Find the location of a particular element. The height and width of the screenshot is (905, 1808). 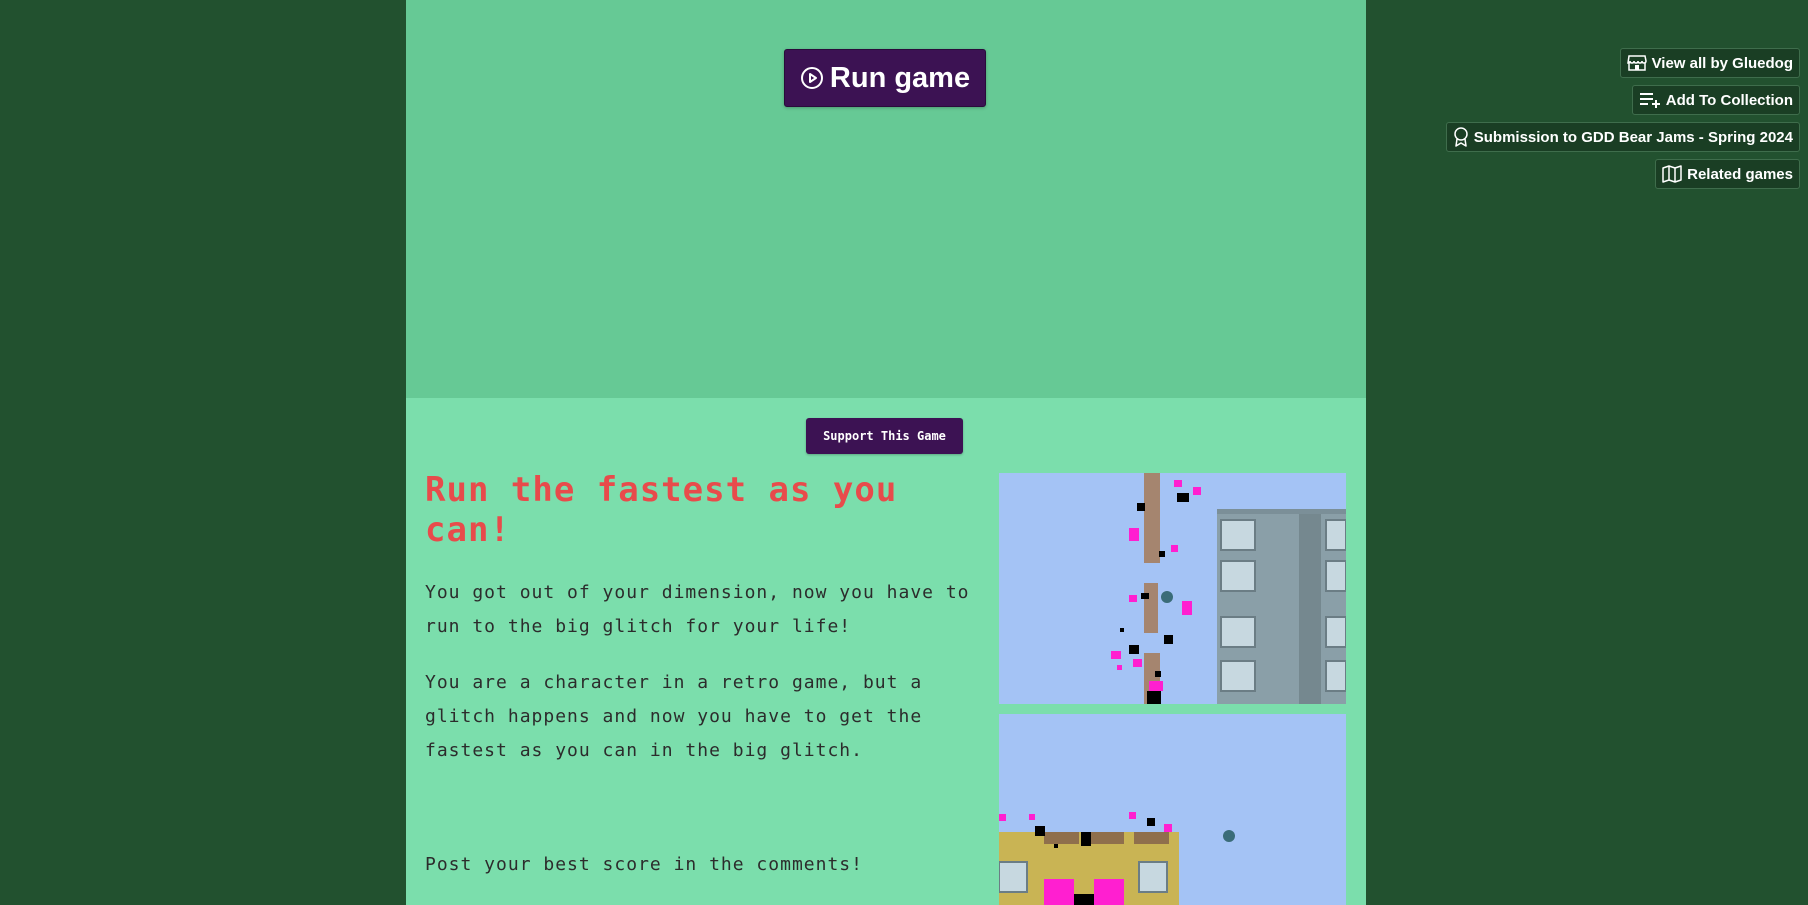

related-games-label: Related games is located at coordinates (1740, 174).